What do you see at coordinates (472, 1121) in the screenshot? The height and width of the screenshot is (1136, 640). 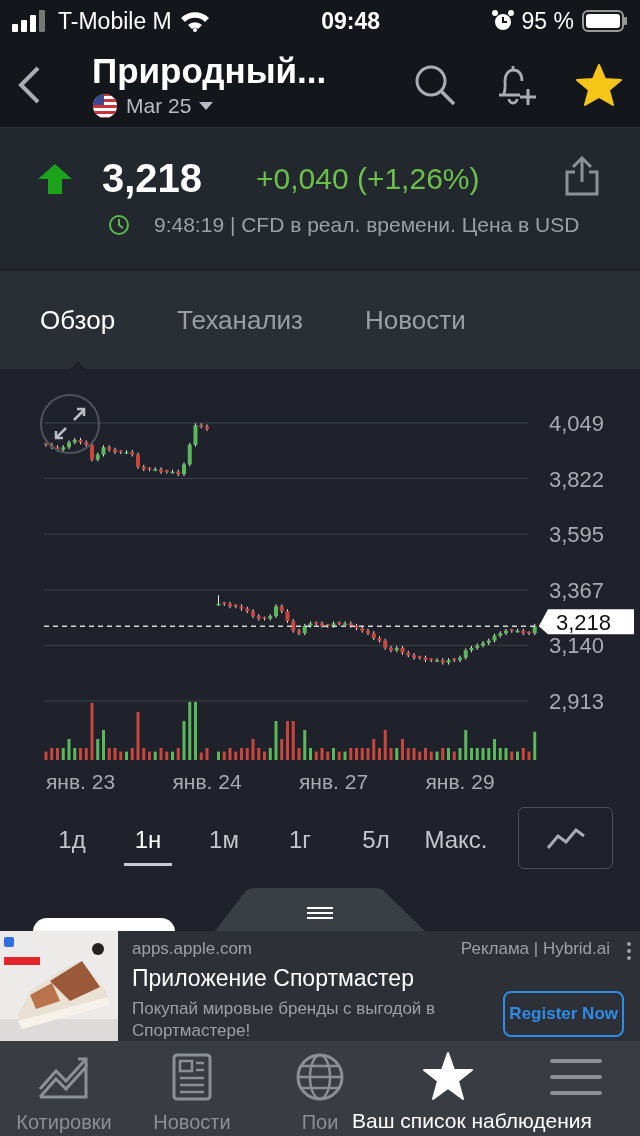 I see `nav-label: Ваш список наблюдения` at bounding box center [472, 1121].